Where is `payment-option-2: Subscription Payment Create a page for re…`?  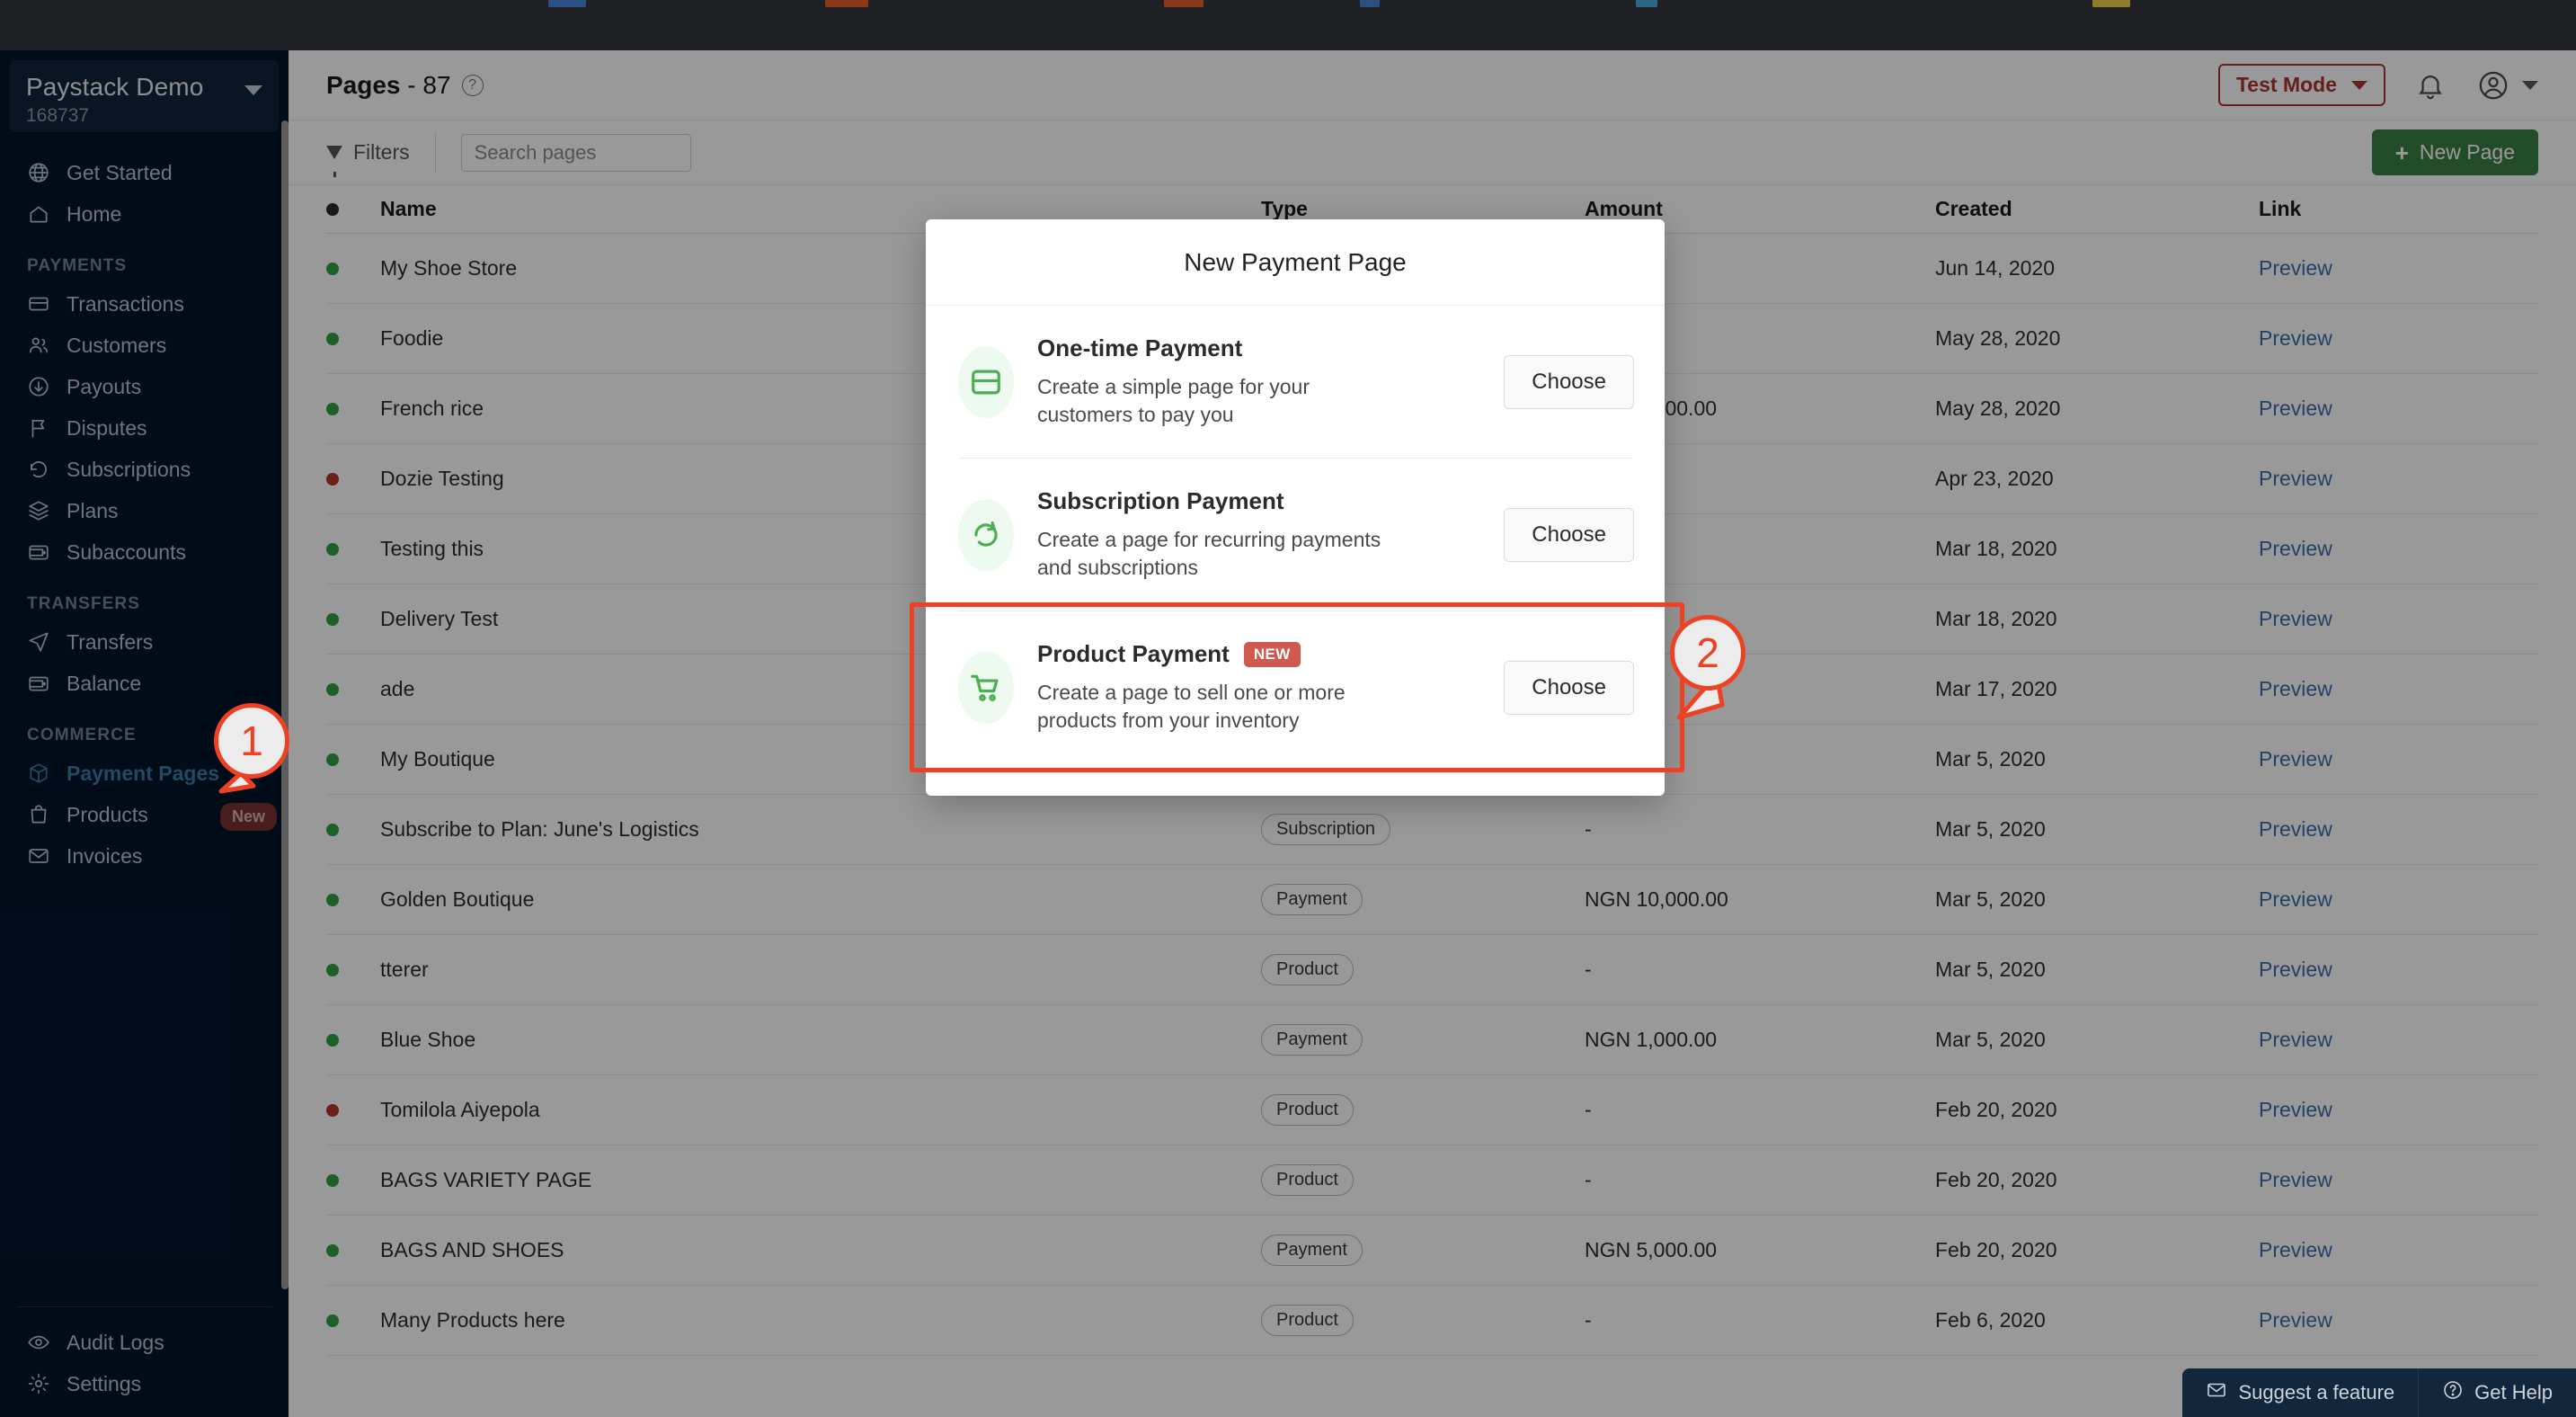
payment-option-2: Subscription Payment Create a page for re… is located at coordinates (1295, 534).